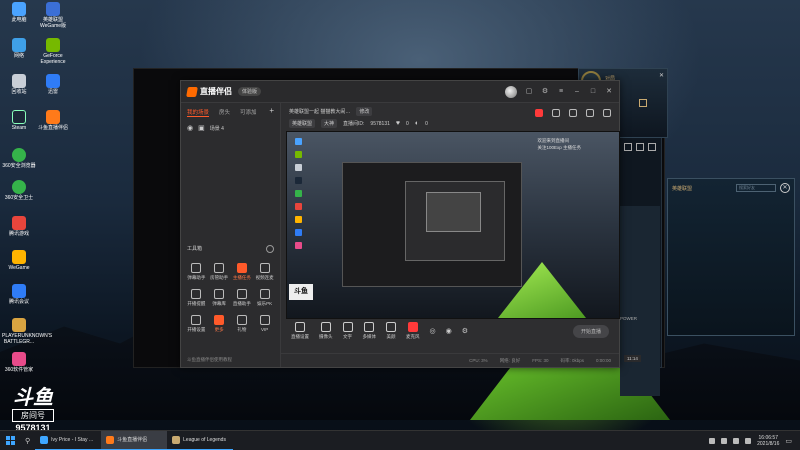 The image size is (800, 450). What do you see at coordinates (511, 91) in the screenshot?
I see `avatar` at bounding box center [511, 91].